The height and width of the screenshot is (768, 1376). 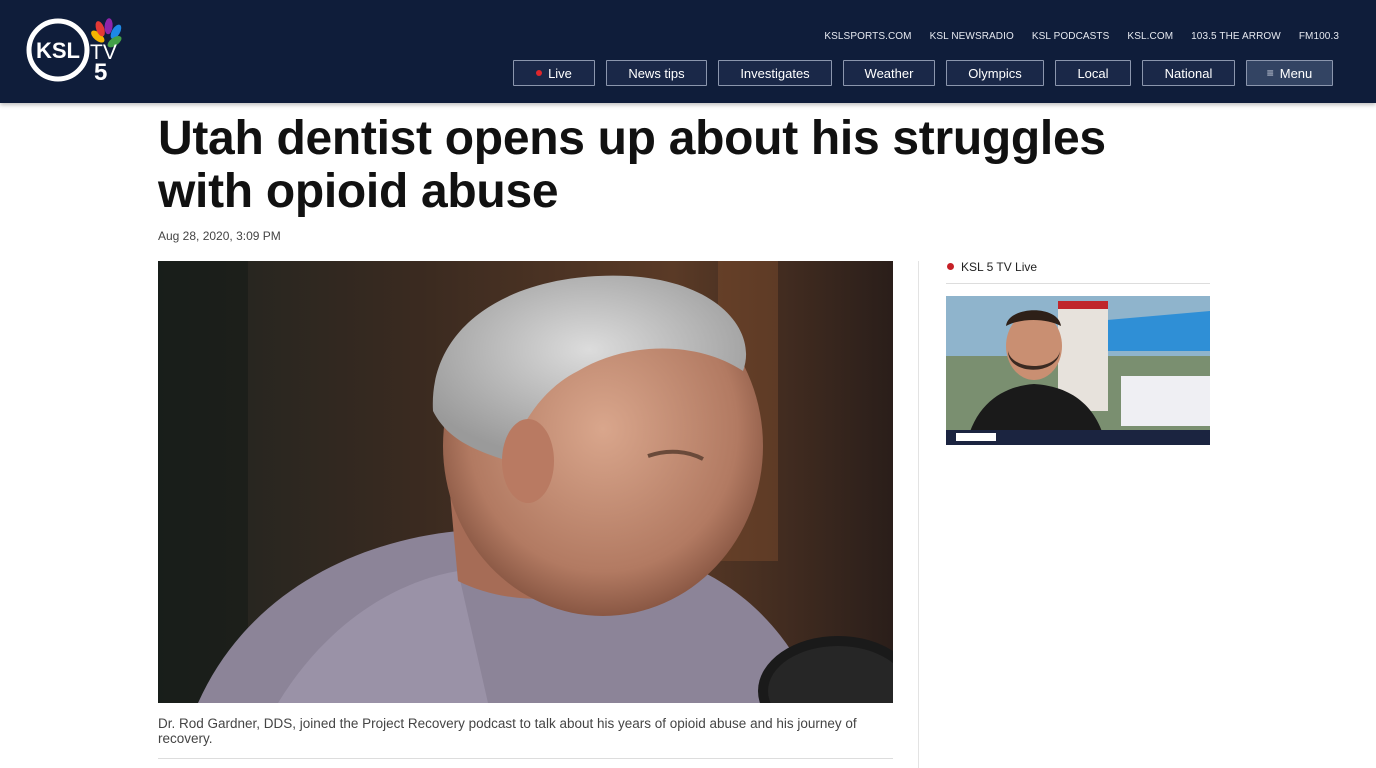 I want to click on live-label: Live, so click(x=560, y=73).